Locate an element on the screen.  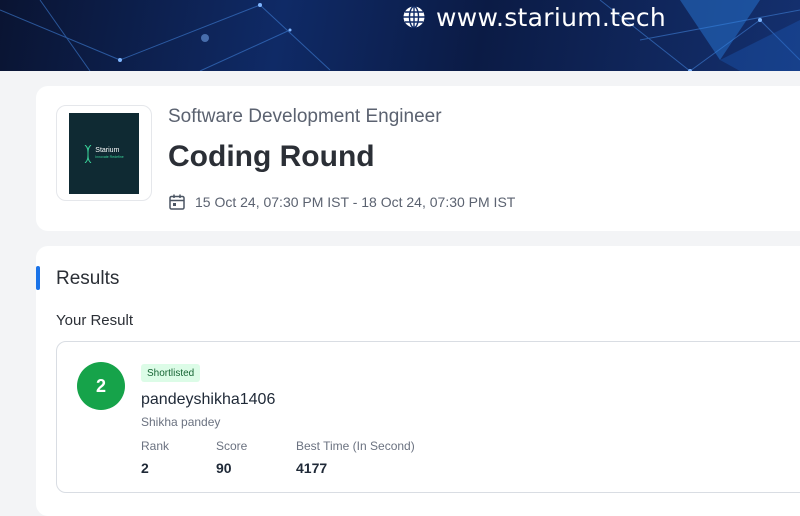
logo-tagline: Innovate Redefine is located at coordinates (109, 157).